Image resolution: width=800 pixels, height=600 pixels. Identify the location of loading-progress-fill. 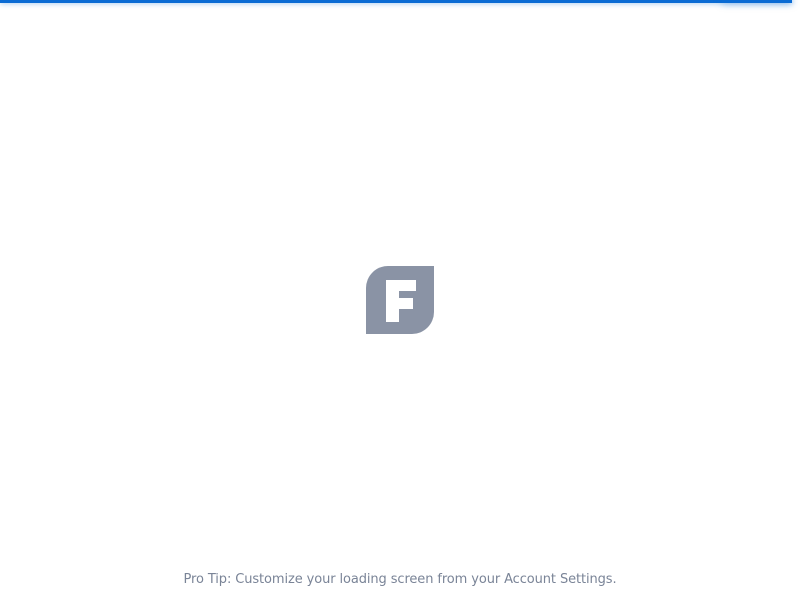
(396, 1).